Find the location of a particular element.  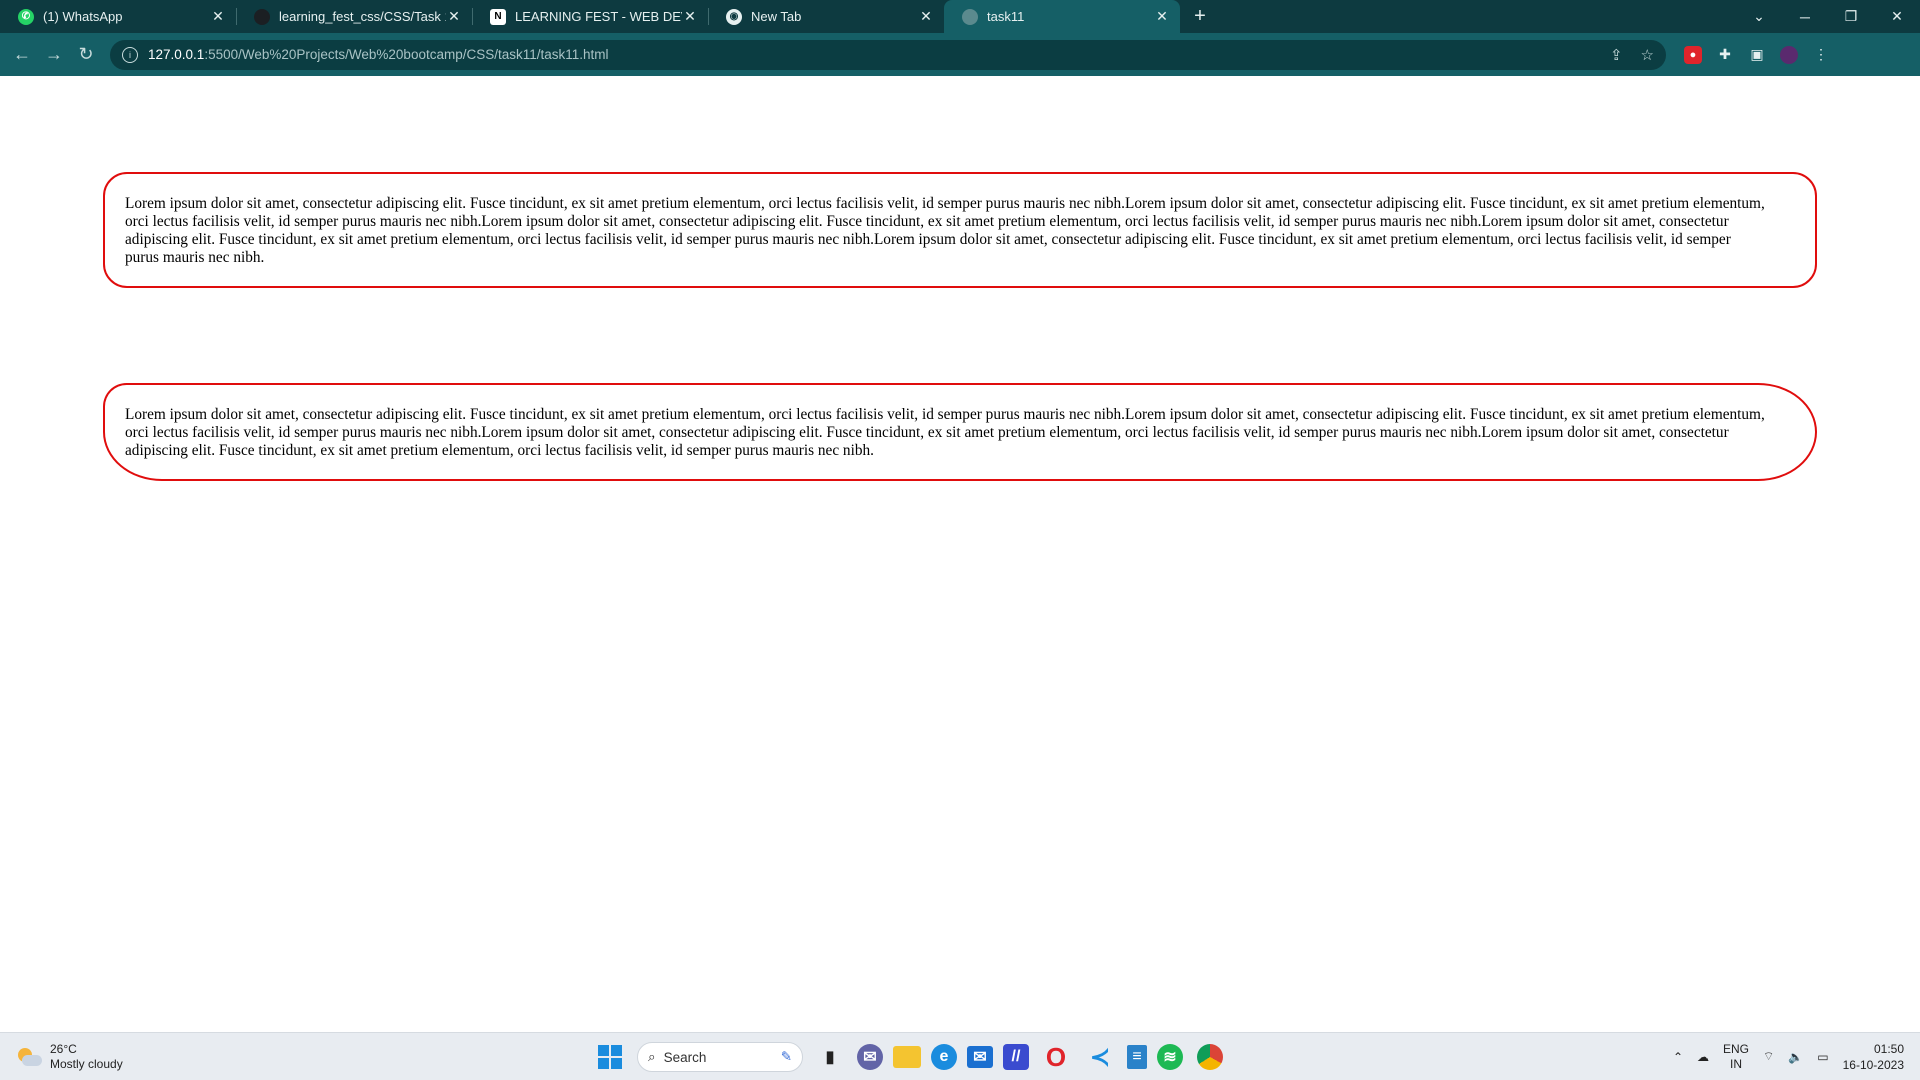

notion-icon: N is located at coordinates (498, 16).